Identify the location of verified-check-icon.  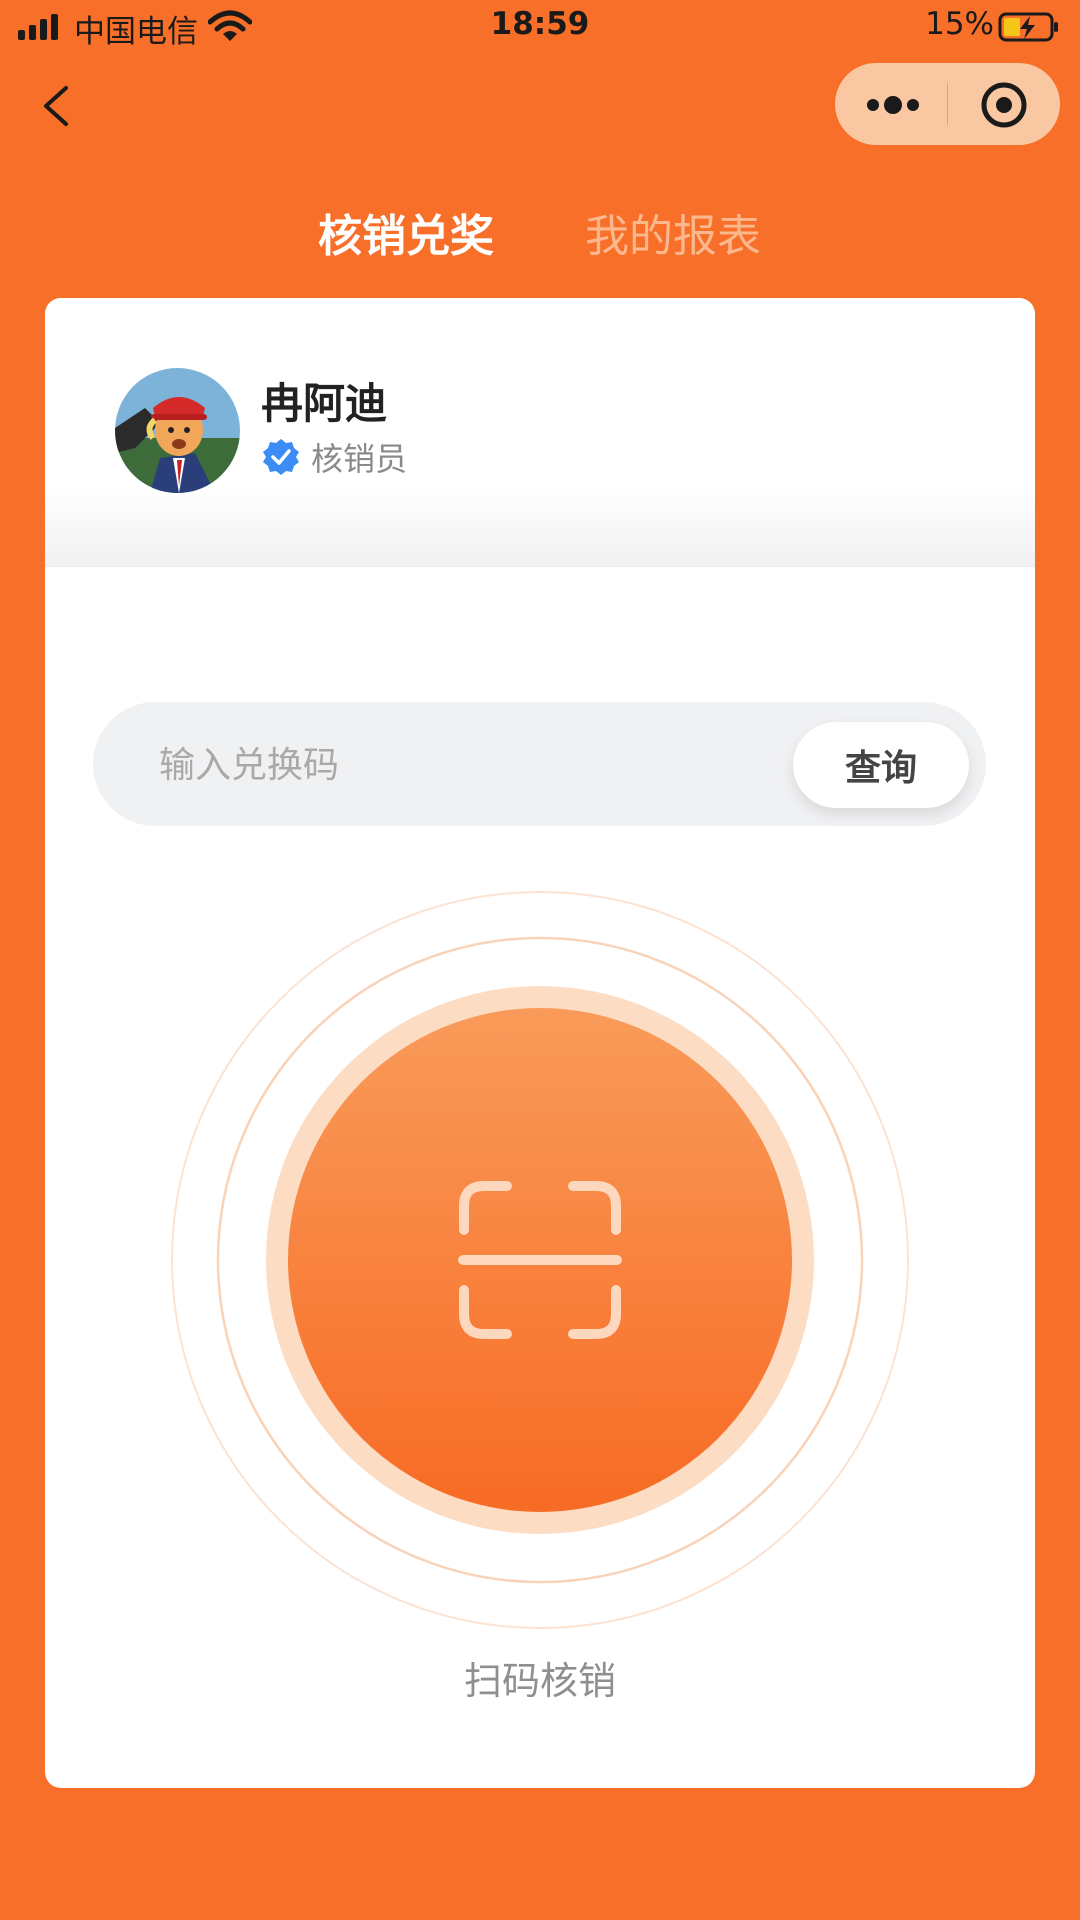
(281, 457).